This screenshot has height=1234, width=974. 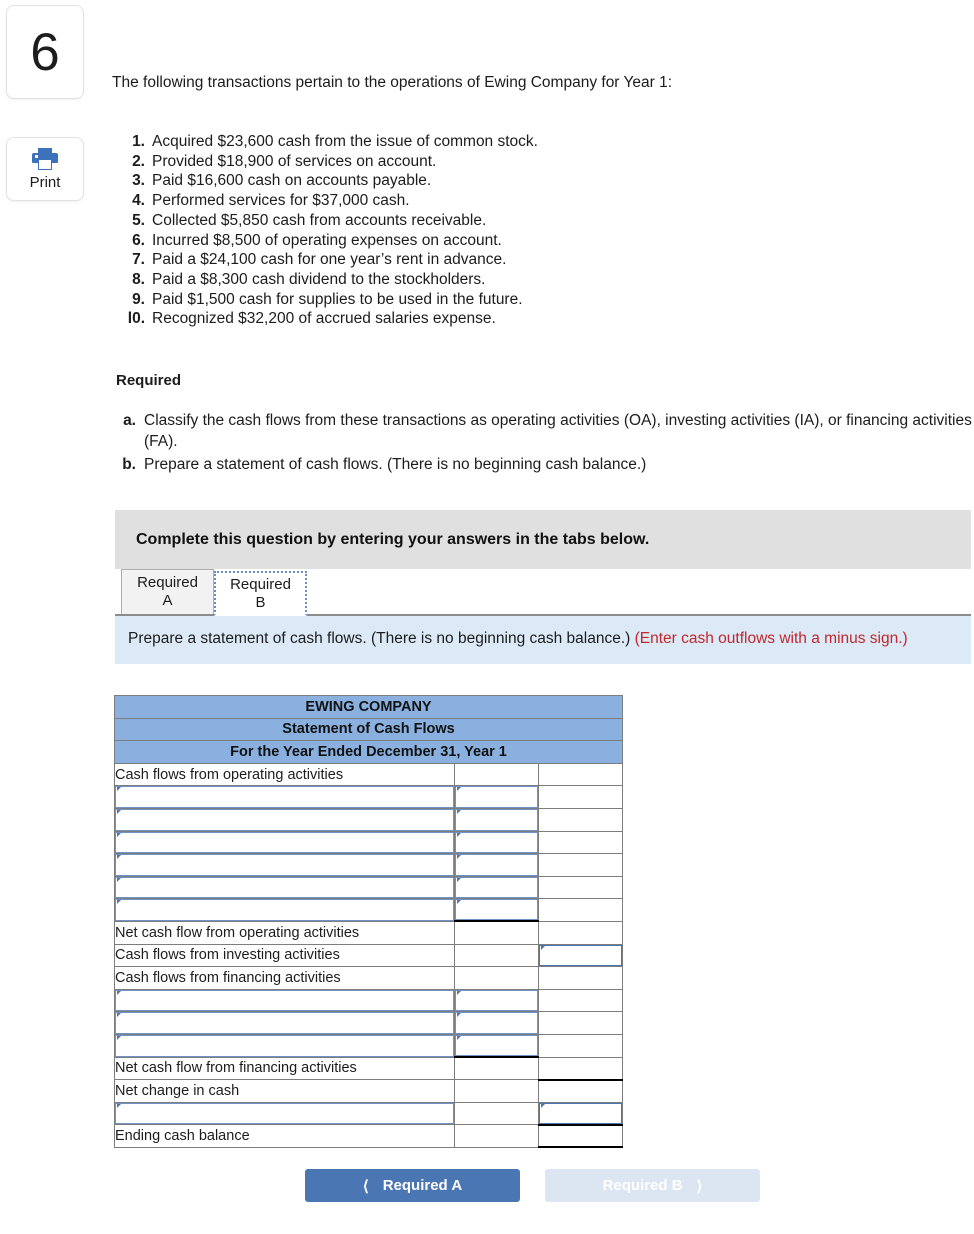 I want to click on previous-required-a-button: ⟨ Required A, so click(x=412, y=1185).